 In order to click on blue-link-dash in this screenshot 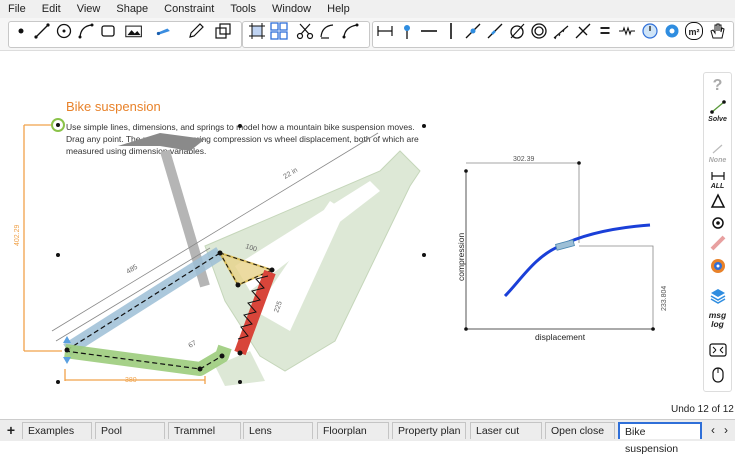, I will do `click(143, 301)`.